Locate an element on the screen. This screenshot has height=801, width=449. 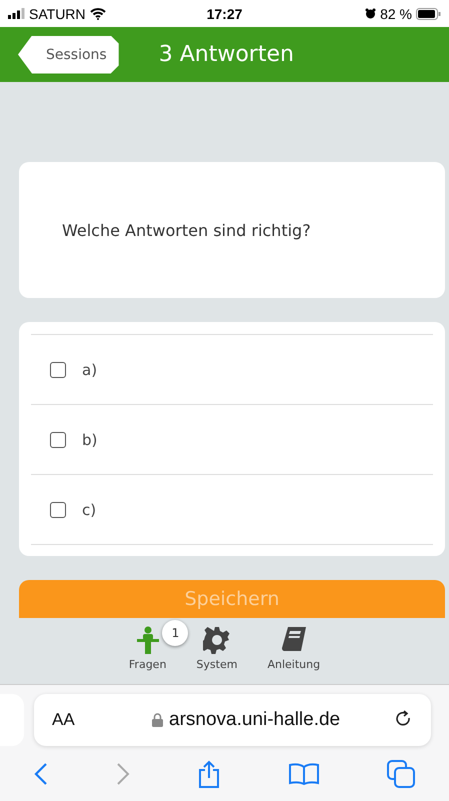
lock-icon is located at coordinates (157, 720).